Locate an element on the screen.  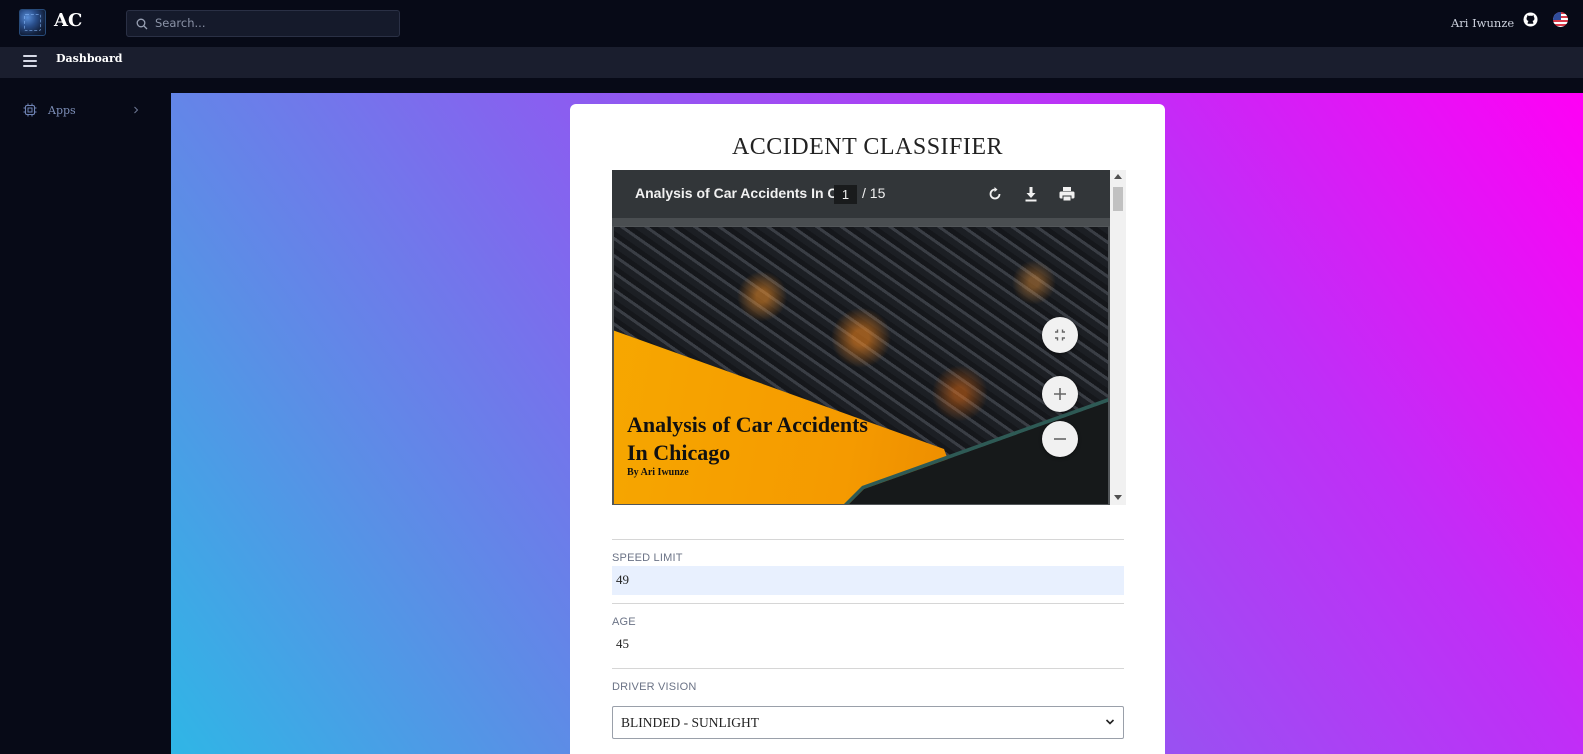
sidebar-item-label: Apps is located at coordinates (62, 110).